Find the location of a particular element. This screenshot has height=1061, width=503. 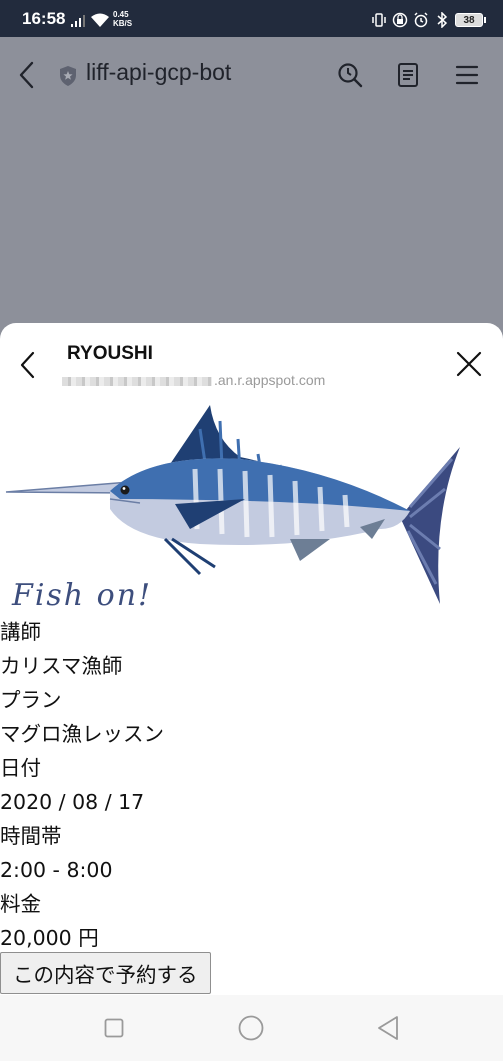

wifi-icon is located at coordinates (100, 20).